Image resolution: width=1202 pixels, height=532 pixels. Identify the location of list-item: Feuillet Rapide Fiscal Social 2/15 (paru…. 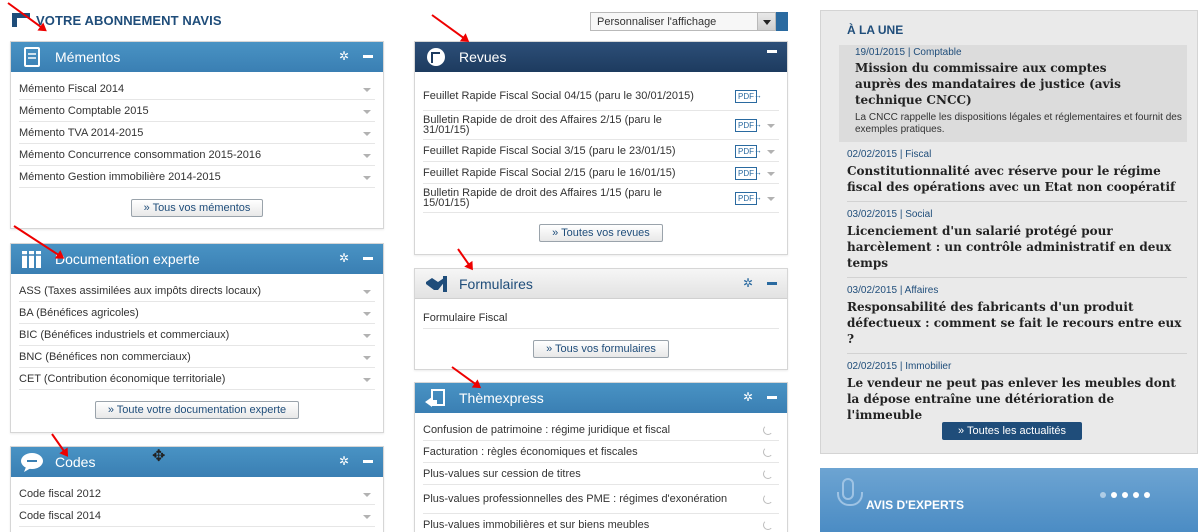
(601, 173).